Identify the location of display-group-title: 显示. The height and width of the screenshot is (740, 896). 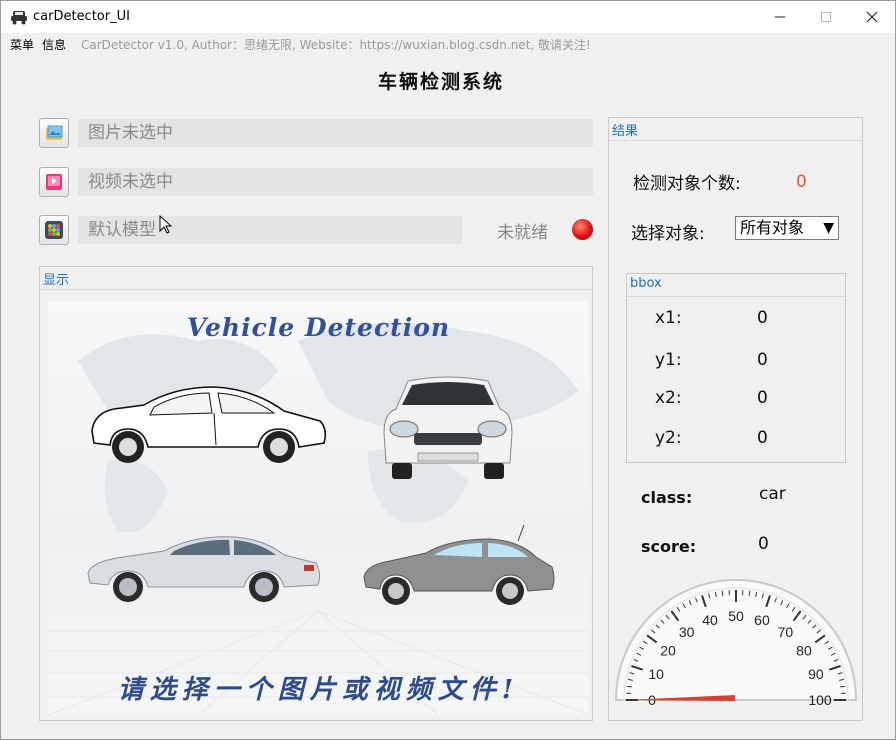
(56, 280).